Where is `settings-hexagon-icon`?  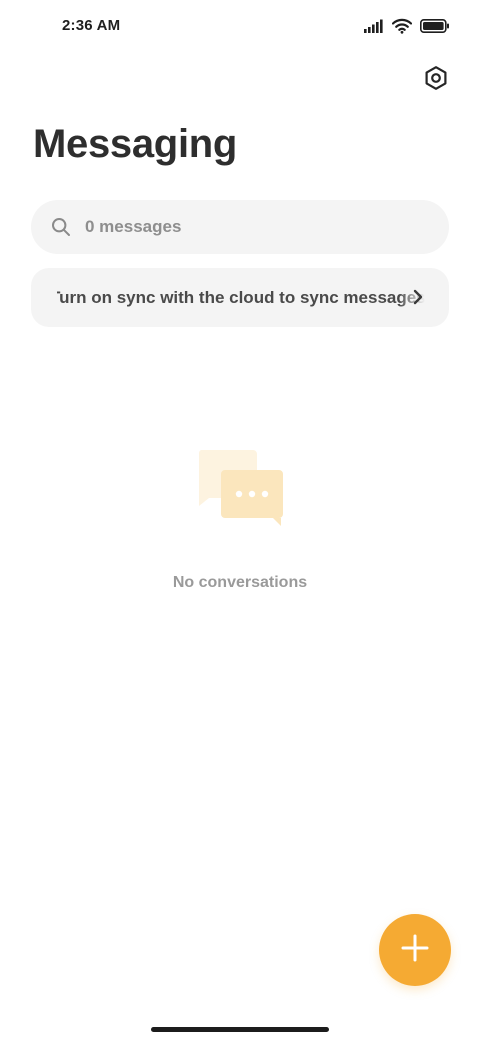
settings-hexagon-icon is located at coordinates (436, 80).